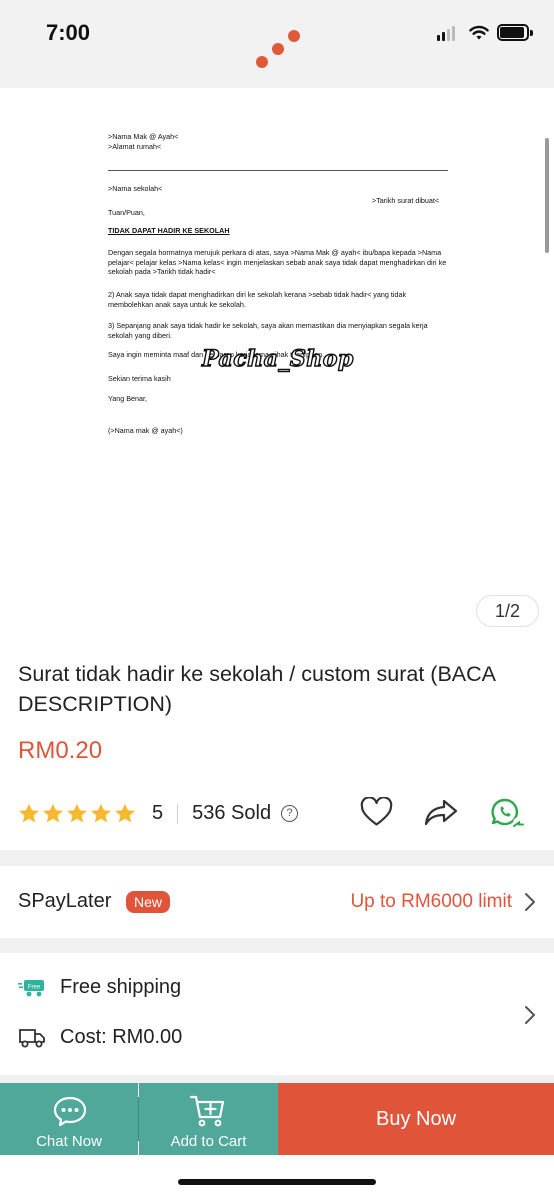 Image resolution: width=554 pixels, height=1200 pixels. What do you see at coordinates (376, 812) in the screenshot?
I see `heart-icon` at bounding box center [376, 812].